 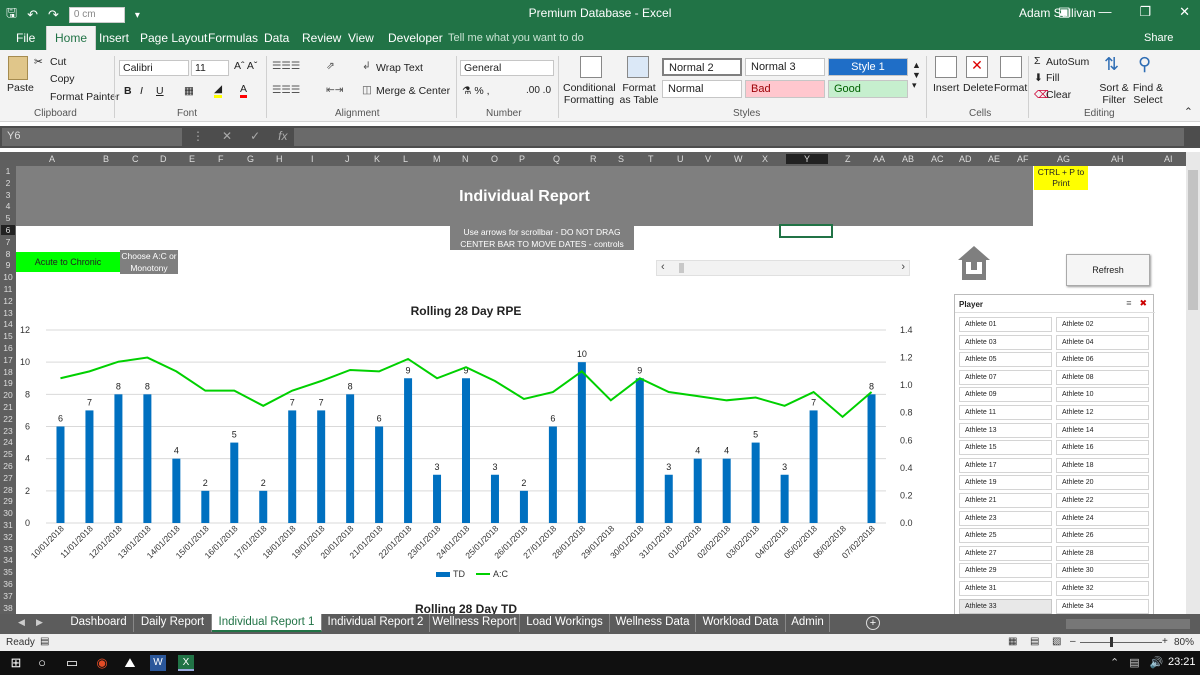 I want to click on delete-cells-button: Delete, so click(x=978, y=88).